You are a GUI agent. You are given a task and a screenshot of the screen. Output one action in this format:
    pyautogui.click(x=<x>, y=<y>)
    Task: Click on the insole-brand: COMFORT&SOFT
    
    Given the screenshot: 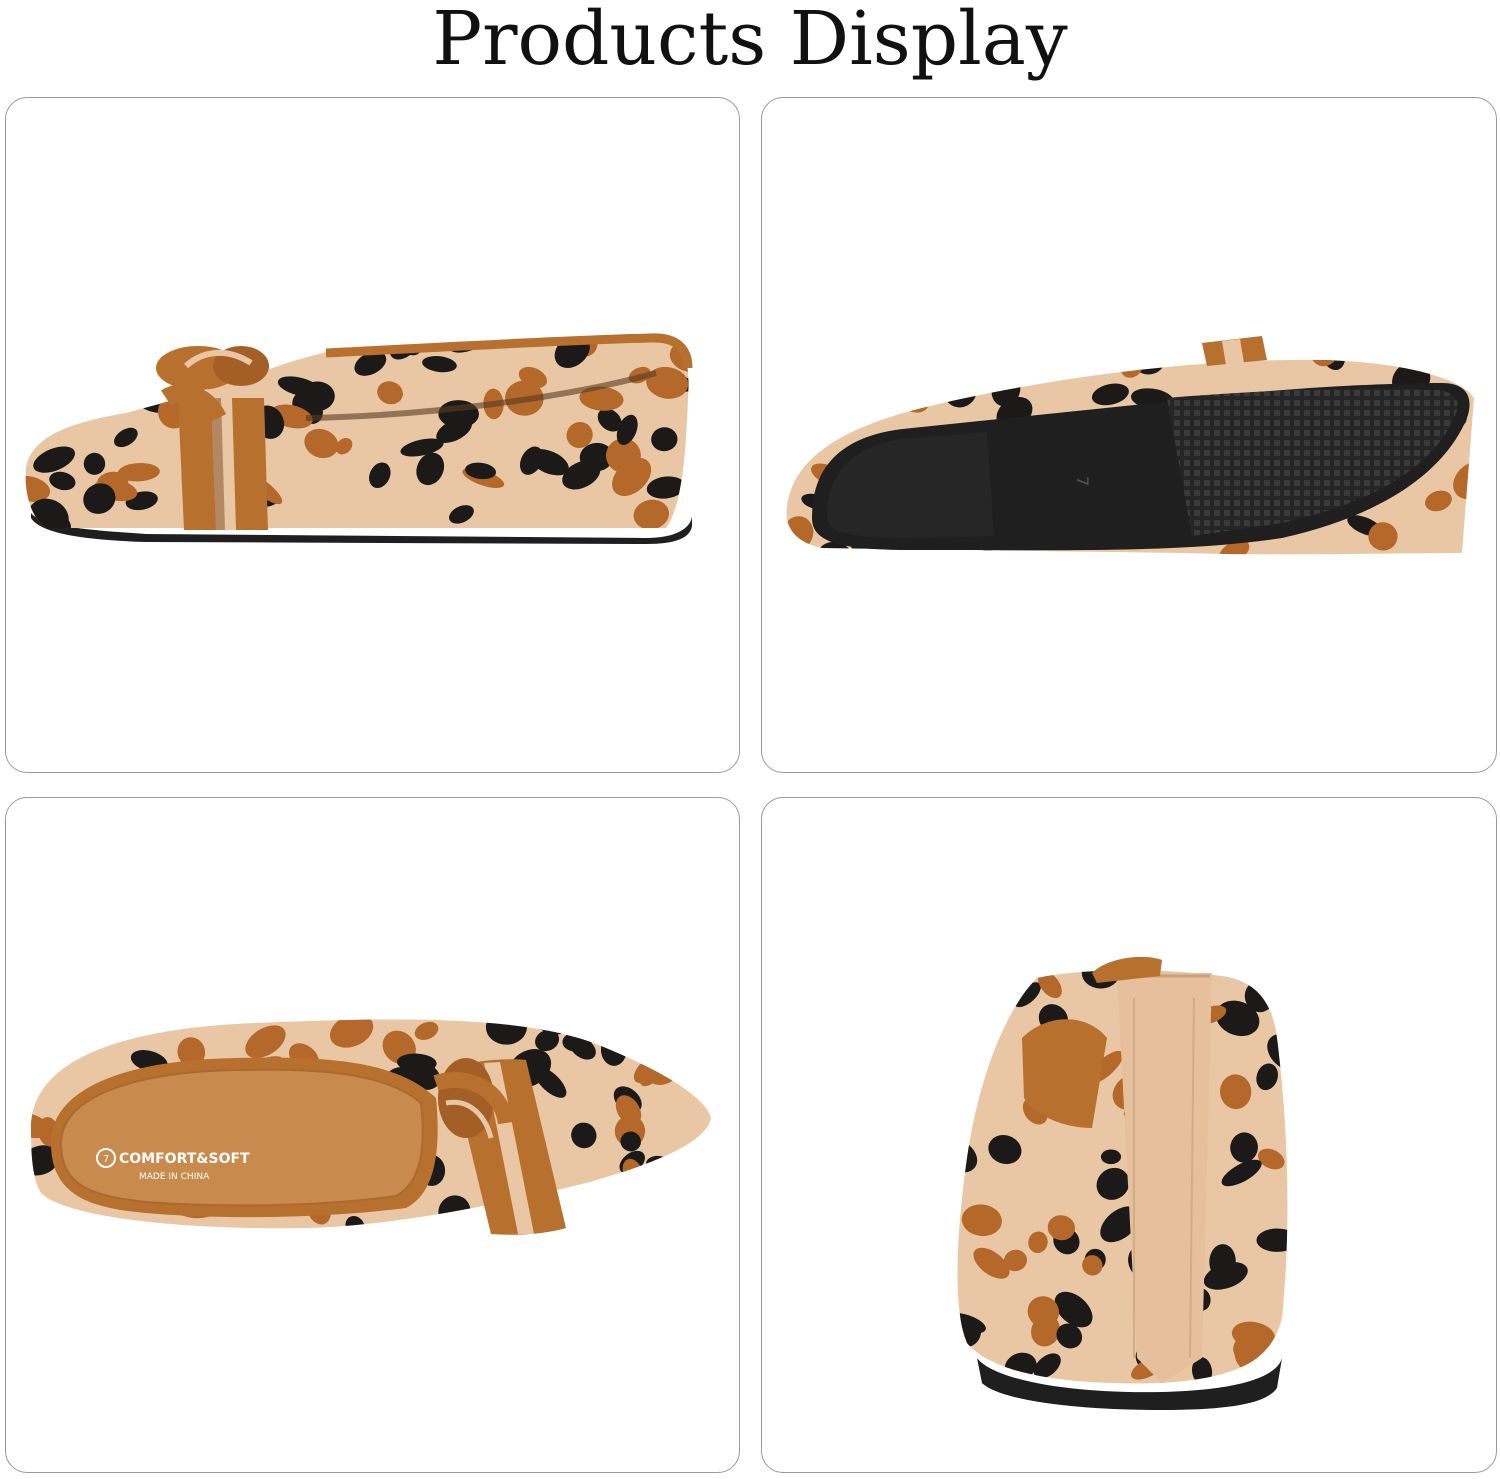 What is the action you would take?
    pyautogui.click(x=184, y=1159)
    